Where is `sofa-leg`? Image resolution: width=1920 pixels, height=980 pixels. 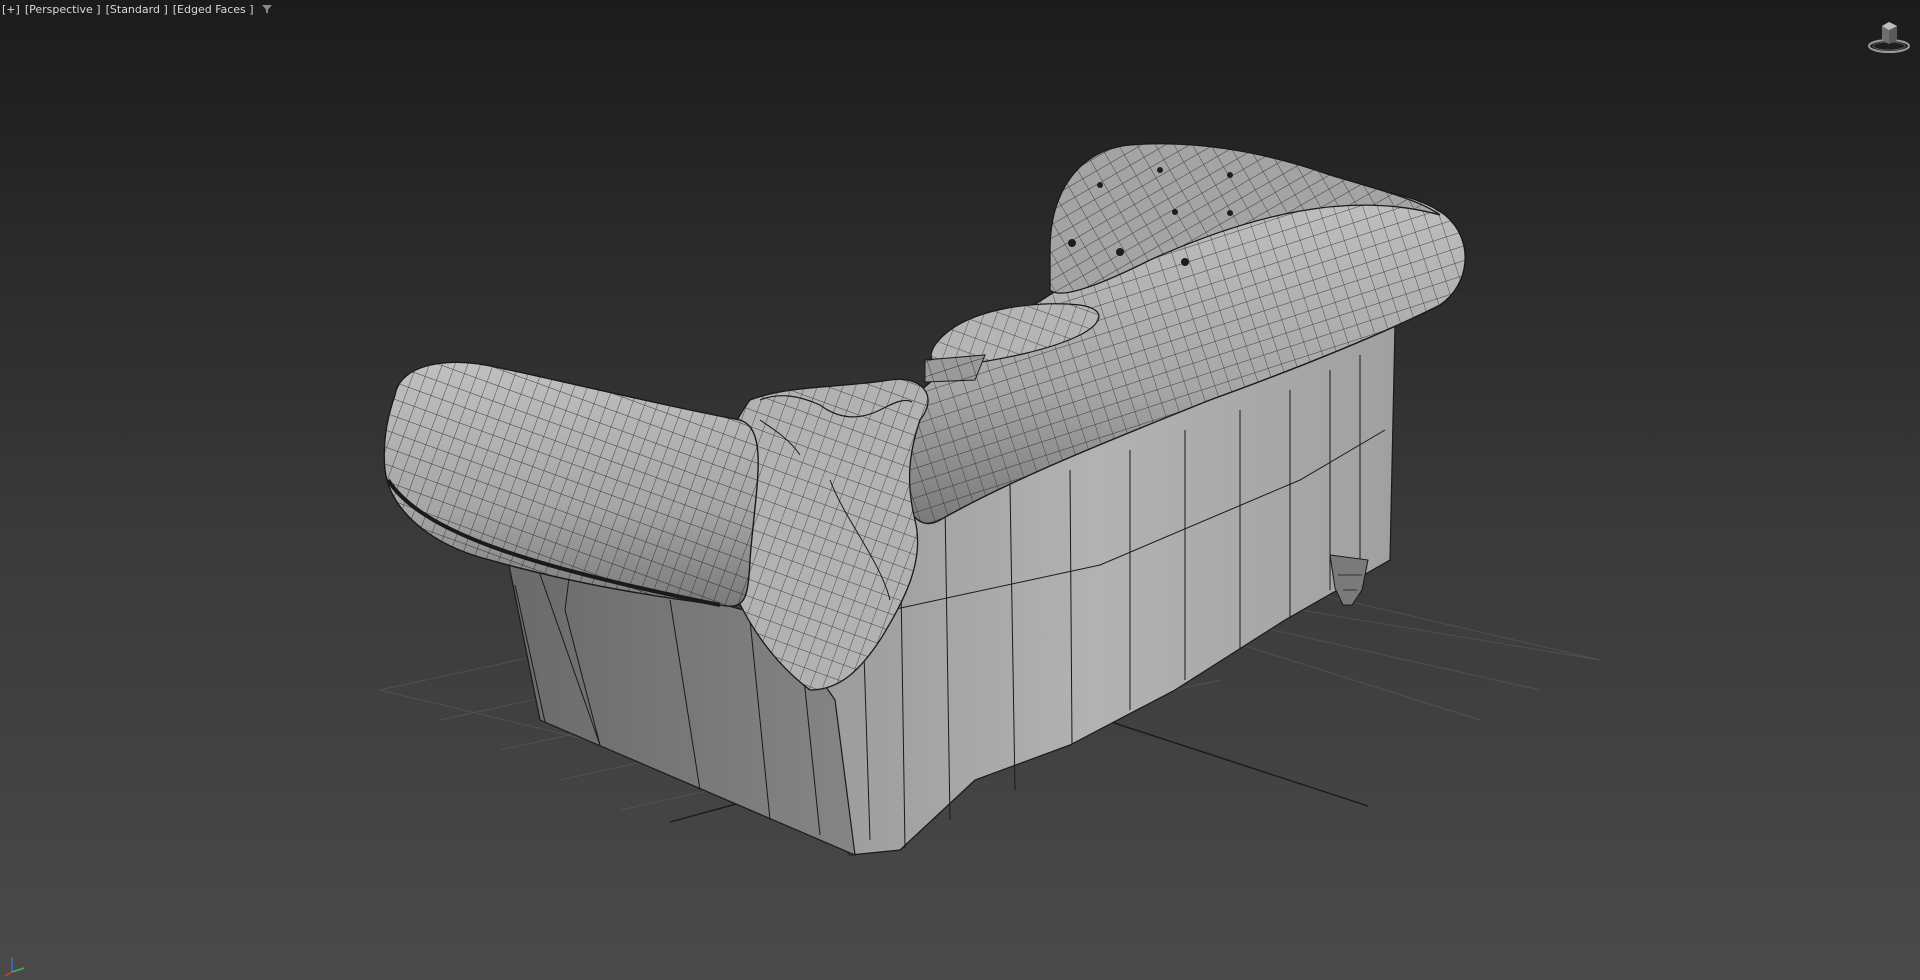 sofa-leg is located at coordinates (1349, 580).